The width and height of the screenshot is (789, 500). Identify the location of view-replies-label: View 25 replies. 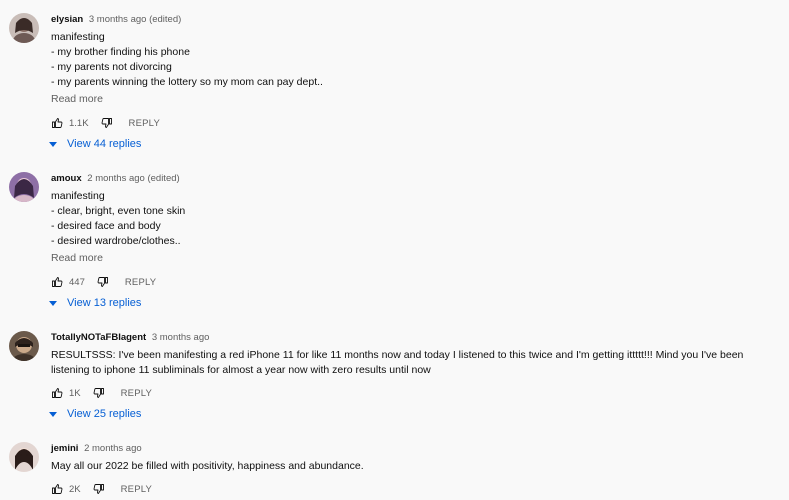
(104, 414).